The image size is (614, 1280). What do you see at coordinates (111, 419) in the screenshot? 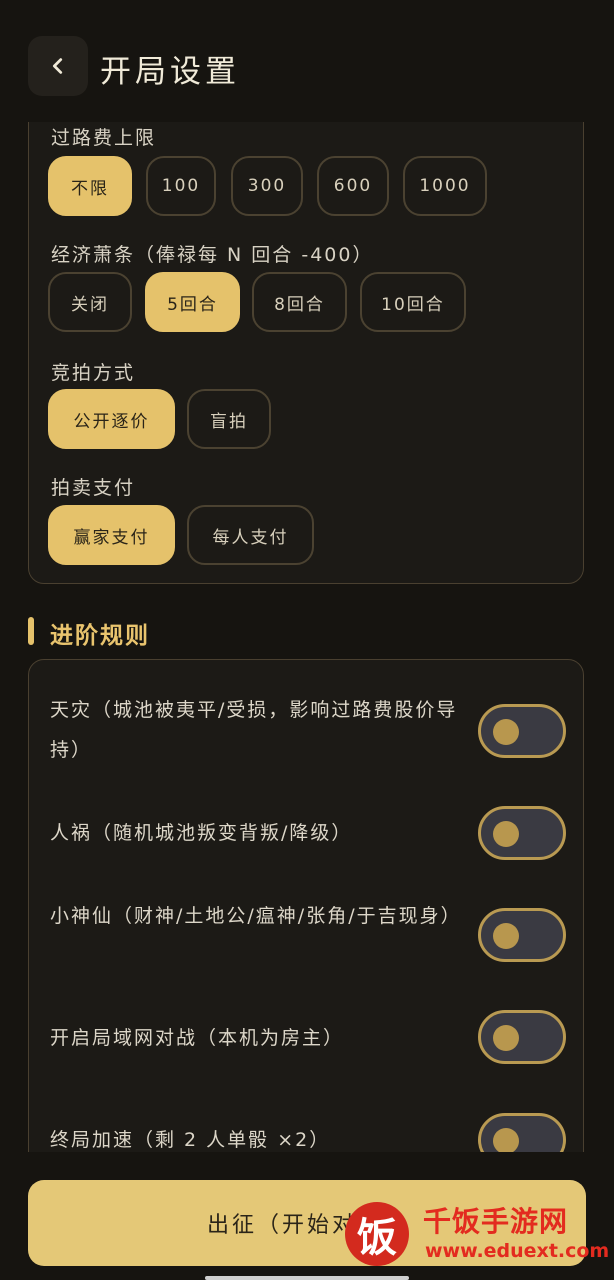
I see `bidding-option-open: 公开逐价` at bounding box center [111, 419].